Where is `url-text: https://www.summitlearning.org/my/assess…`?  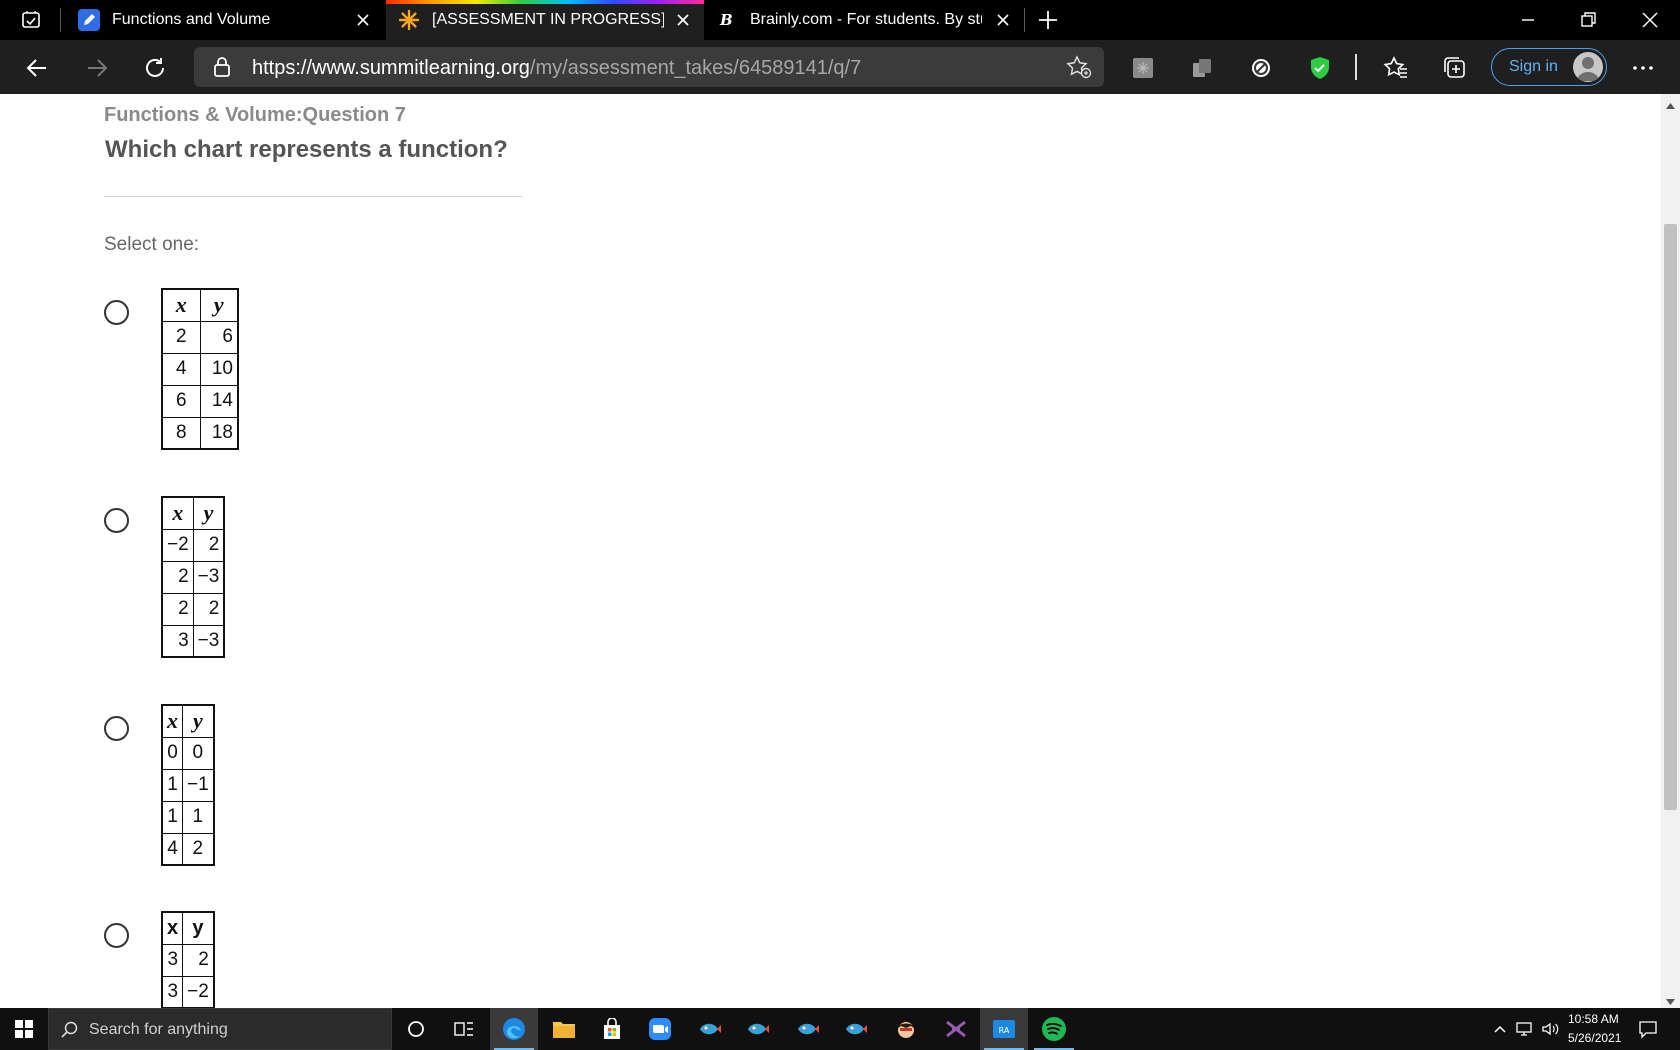 url-text: https://www.summitlearning.org/my/assess… is located at coordinates (556, 68).